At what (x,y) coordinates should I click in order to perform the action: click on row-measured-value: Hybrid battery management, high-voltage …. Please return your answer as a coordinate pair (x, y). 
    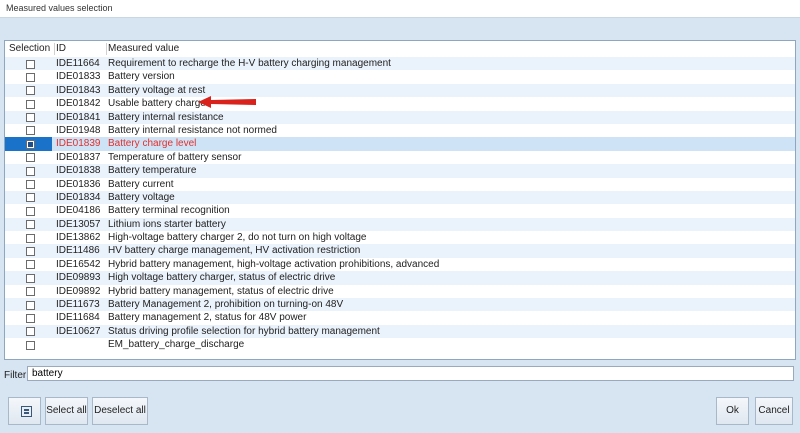
    Looking at the image, I should click on (274, 264).